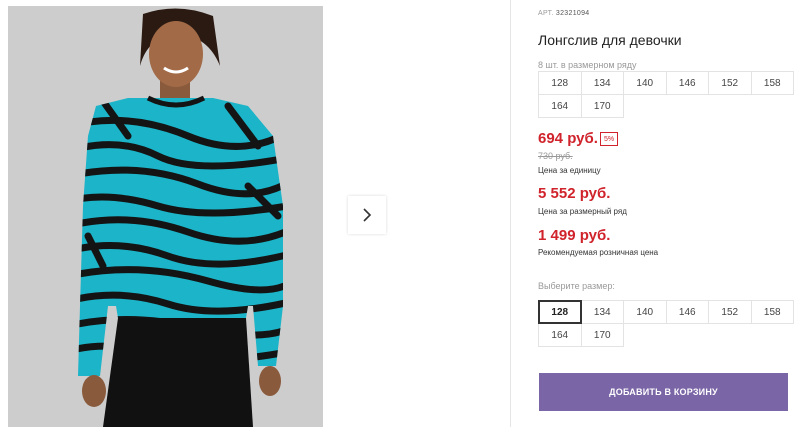 This screenshot has width=800, height=427. Describe the element at coordinates (598, 252) in the screenshot. I see `retail-price-caption: Рекомендуемая розничная цена` at that location.